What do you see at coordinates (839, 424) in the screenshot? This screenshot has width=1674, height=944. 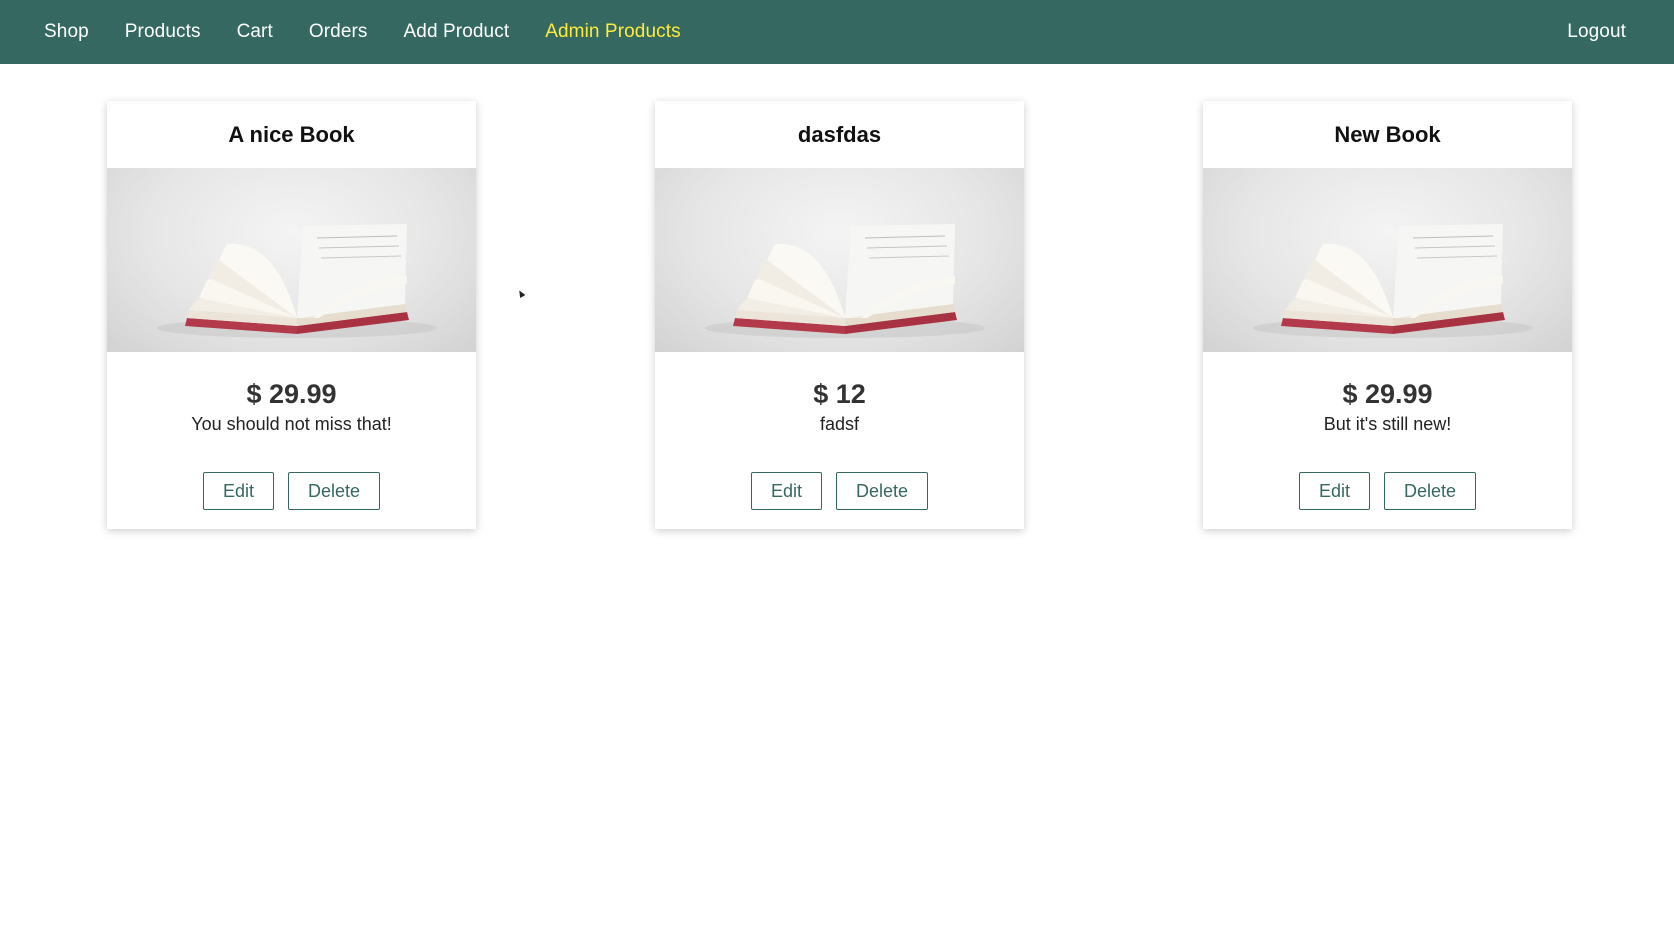 I see `product-description: fadsf` at bounding box center [839, 424].